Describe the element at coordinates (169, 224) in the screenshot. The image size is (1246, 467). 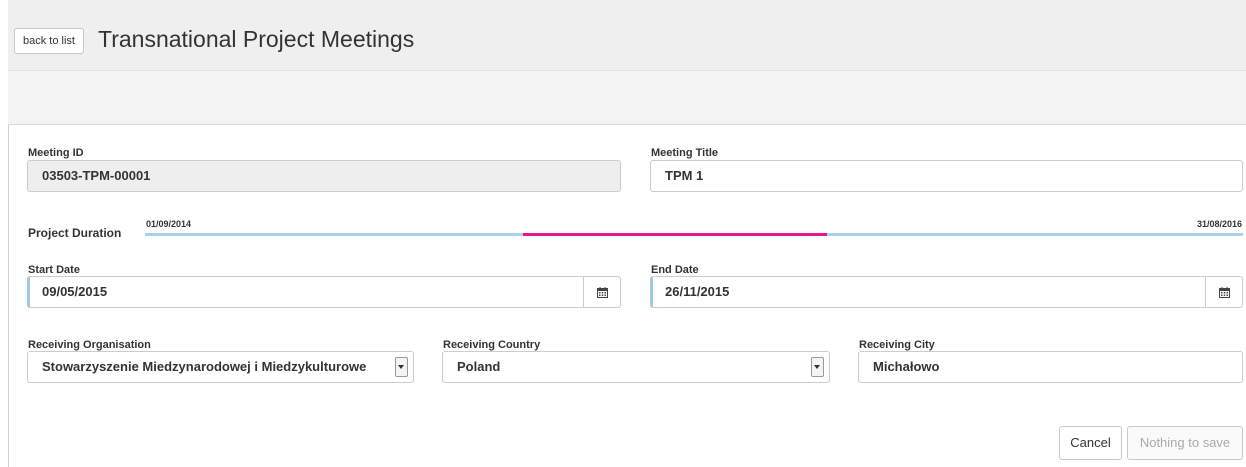
I see `duration-start-date: 01/09/2014` at that location.